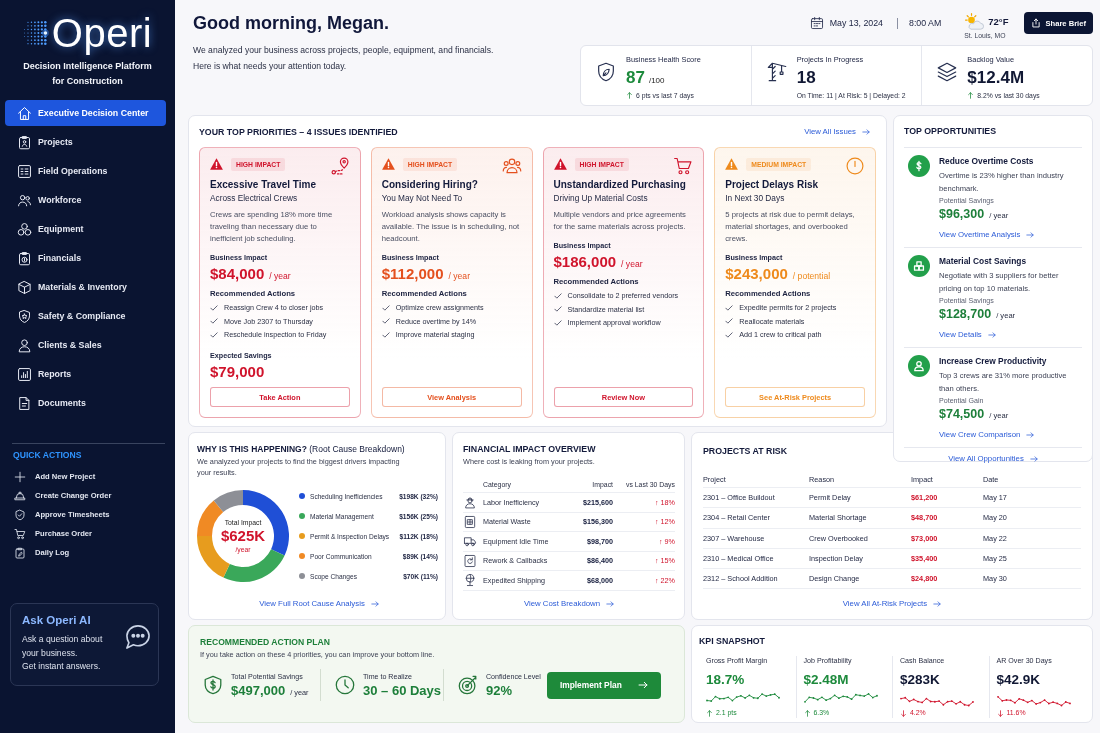  What do you see at coordinates (20, 495) in the screenshot?
I see `hard-hat-icon` at bounding box center [20, 495].